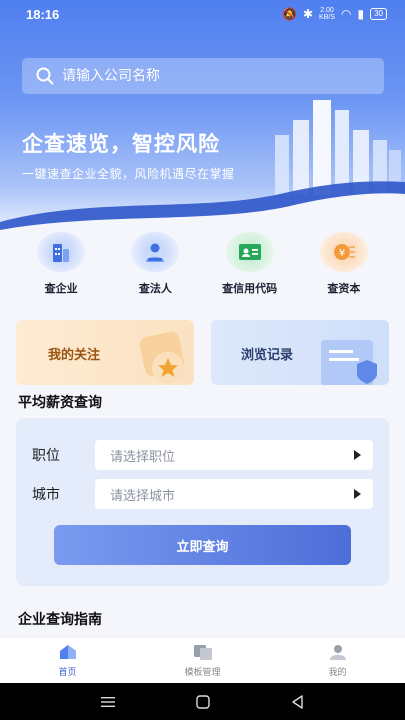 The width and height of the screenshot is (405, 720). I want to click on city-row: 城市 请选择城市, so click(202, 494).